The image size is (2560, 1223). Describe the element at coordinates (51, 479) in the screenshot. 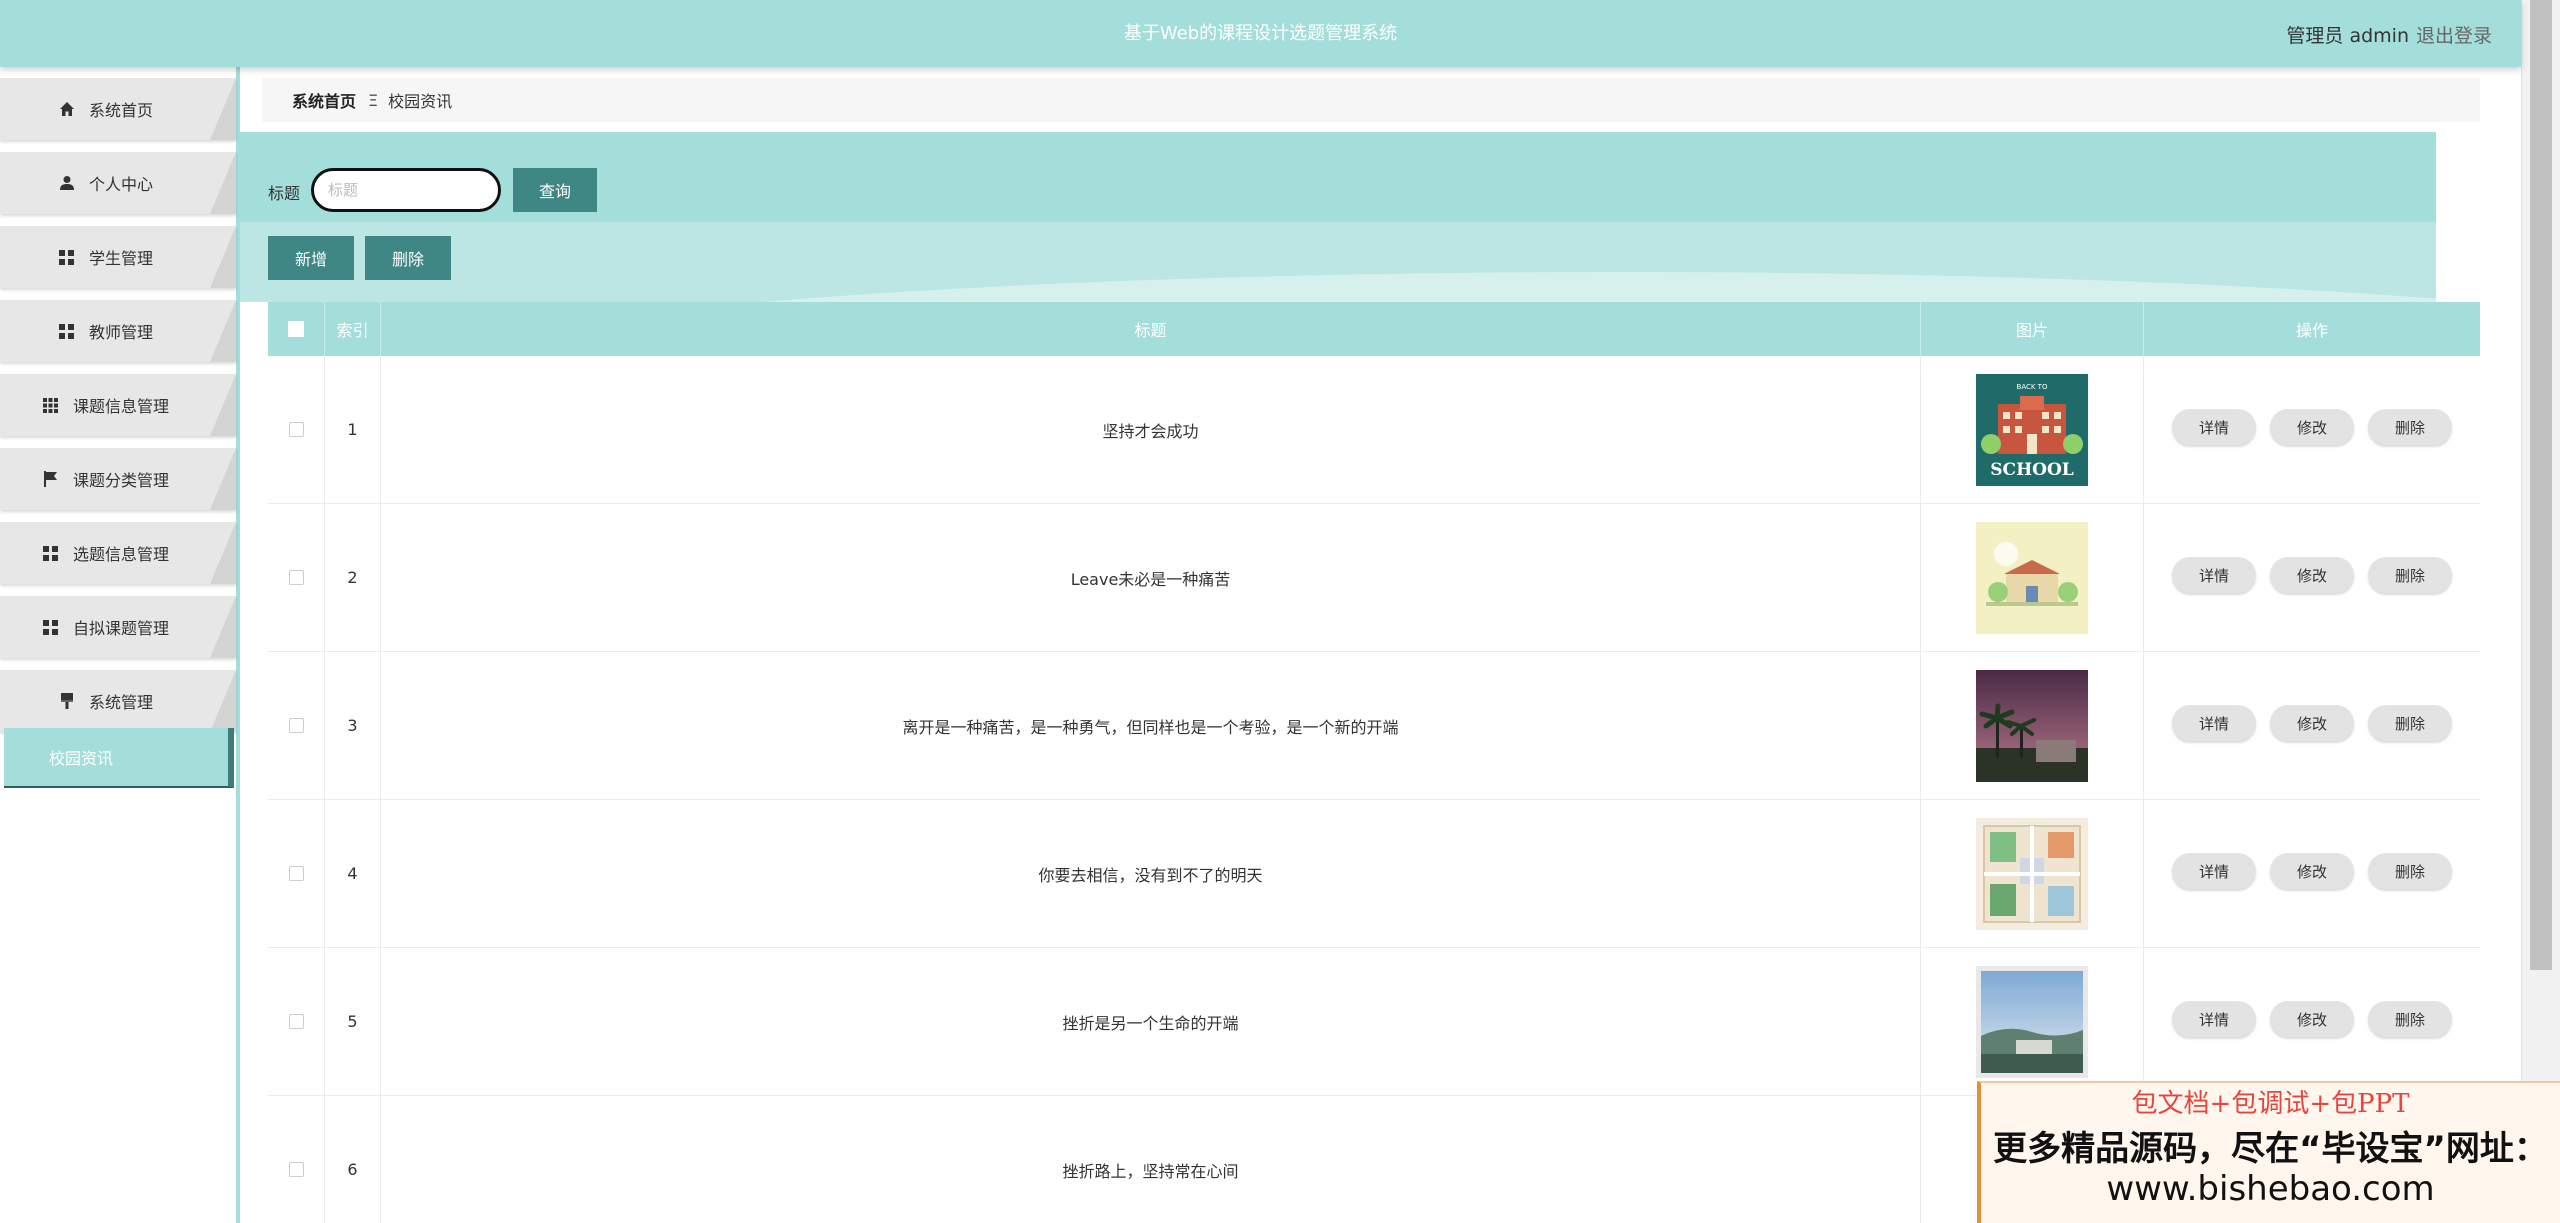

I see `flag-icon` at that location.